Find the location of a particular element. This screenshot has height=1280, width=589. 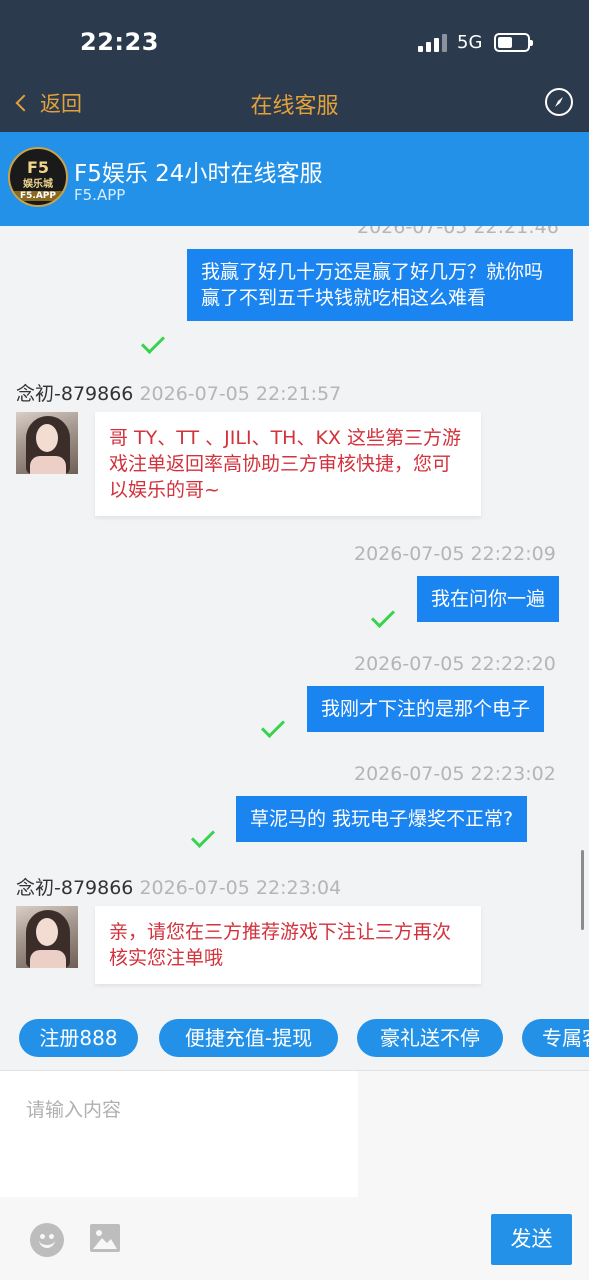

message-timestamp: 2026-07-05 22:22:20 is located at coordinates (455, 664).